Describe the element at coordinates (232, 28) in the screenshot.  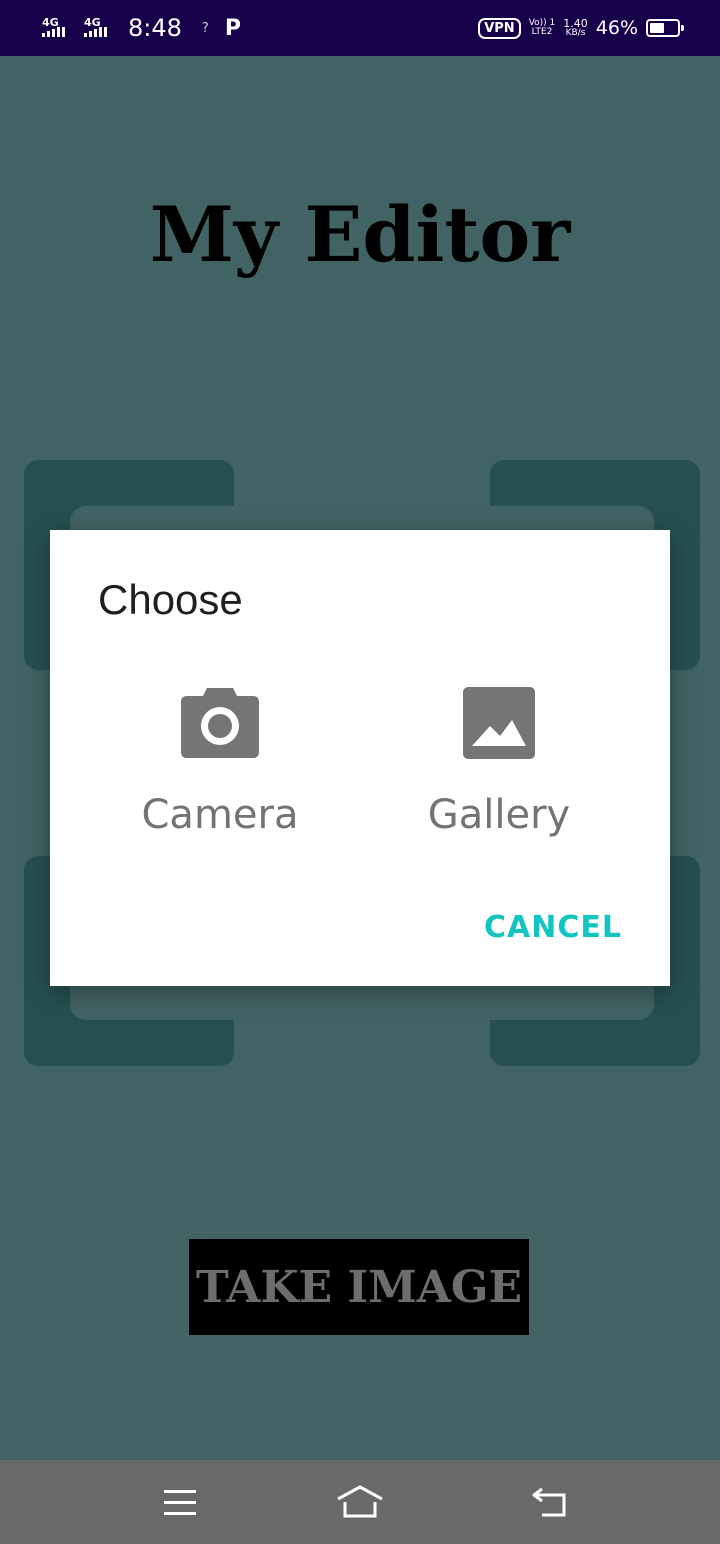
I see `app-notification-icon: P` at that location.